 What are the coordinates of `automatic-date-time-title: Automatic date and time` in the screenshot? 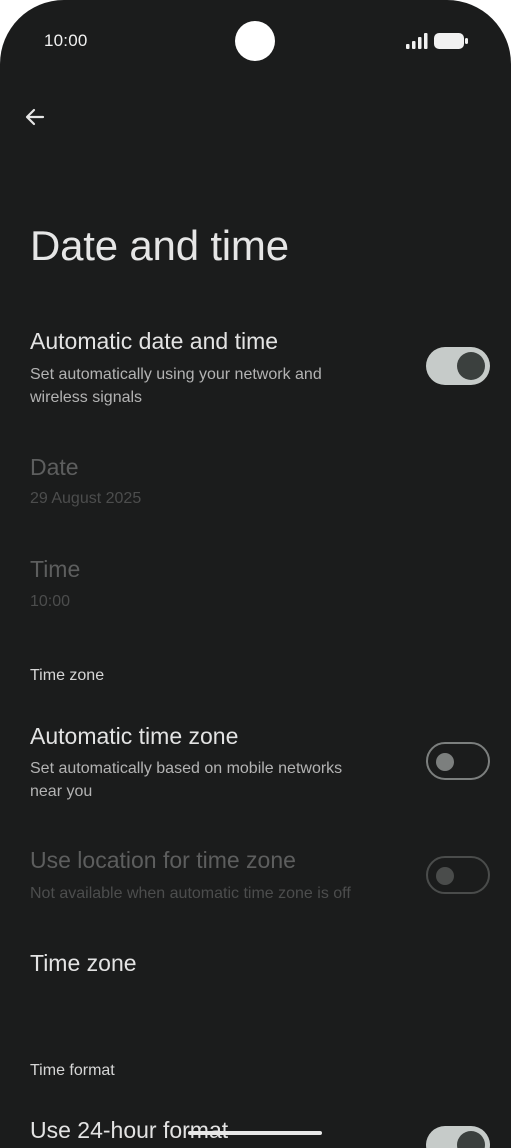 It's located at (154, 341).